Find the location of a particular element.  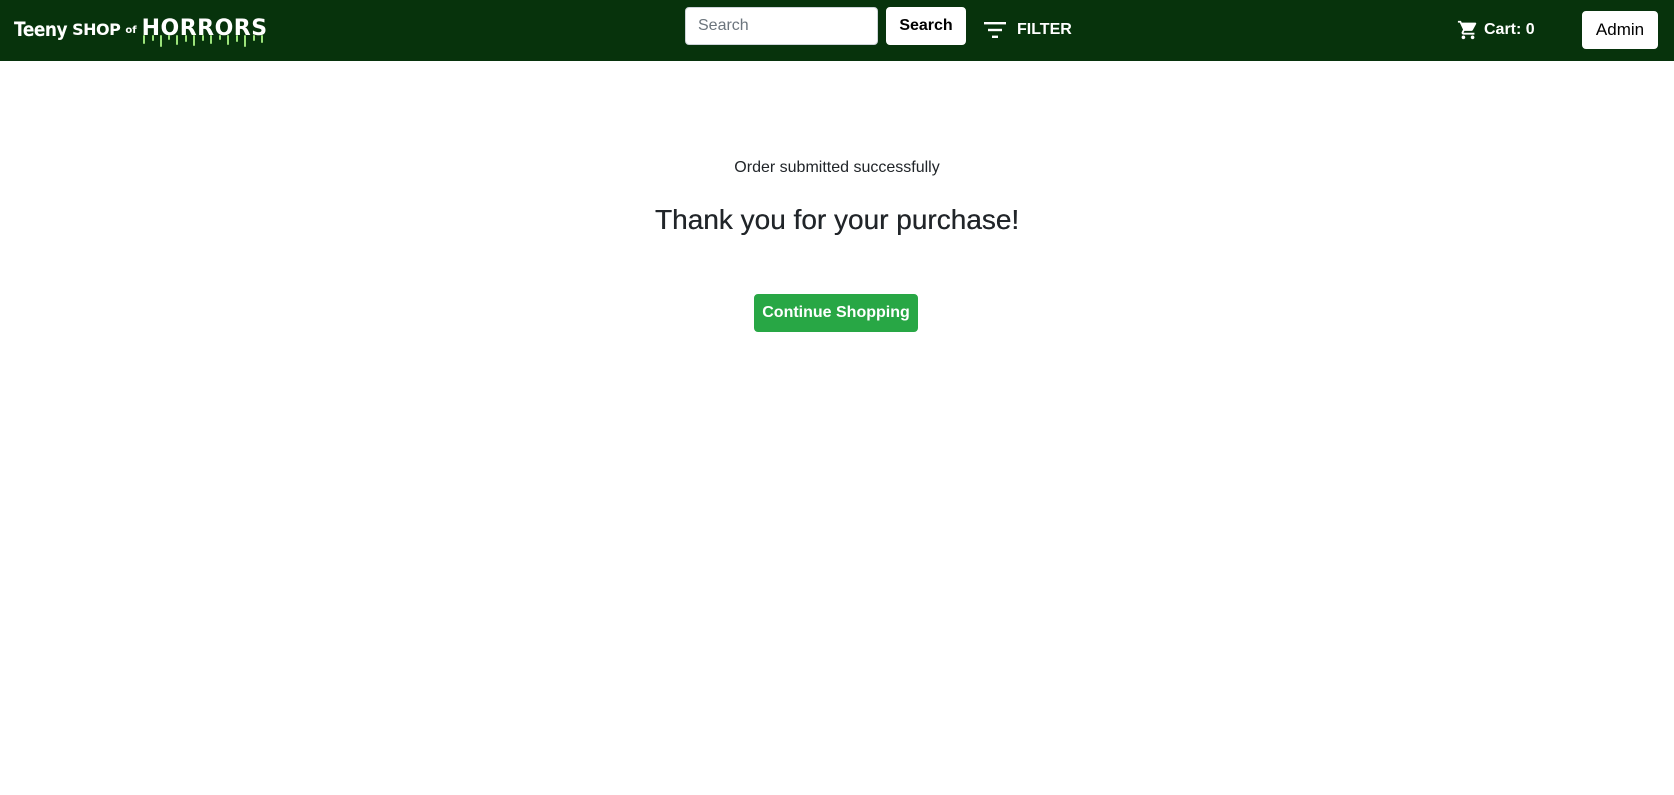

search-input is located at coordinates (781, 26).